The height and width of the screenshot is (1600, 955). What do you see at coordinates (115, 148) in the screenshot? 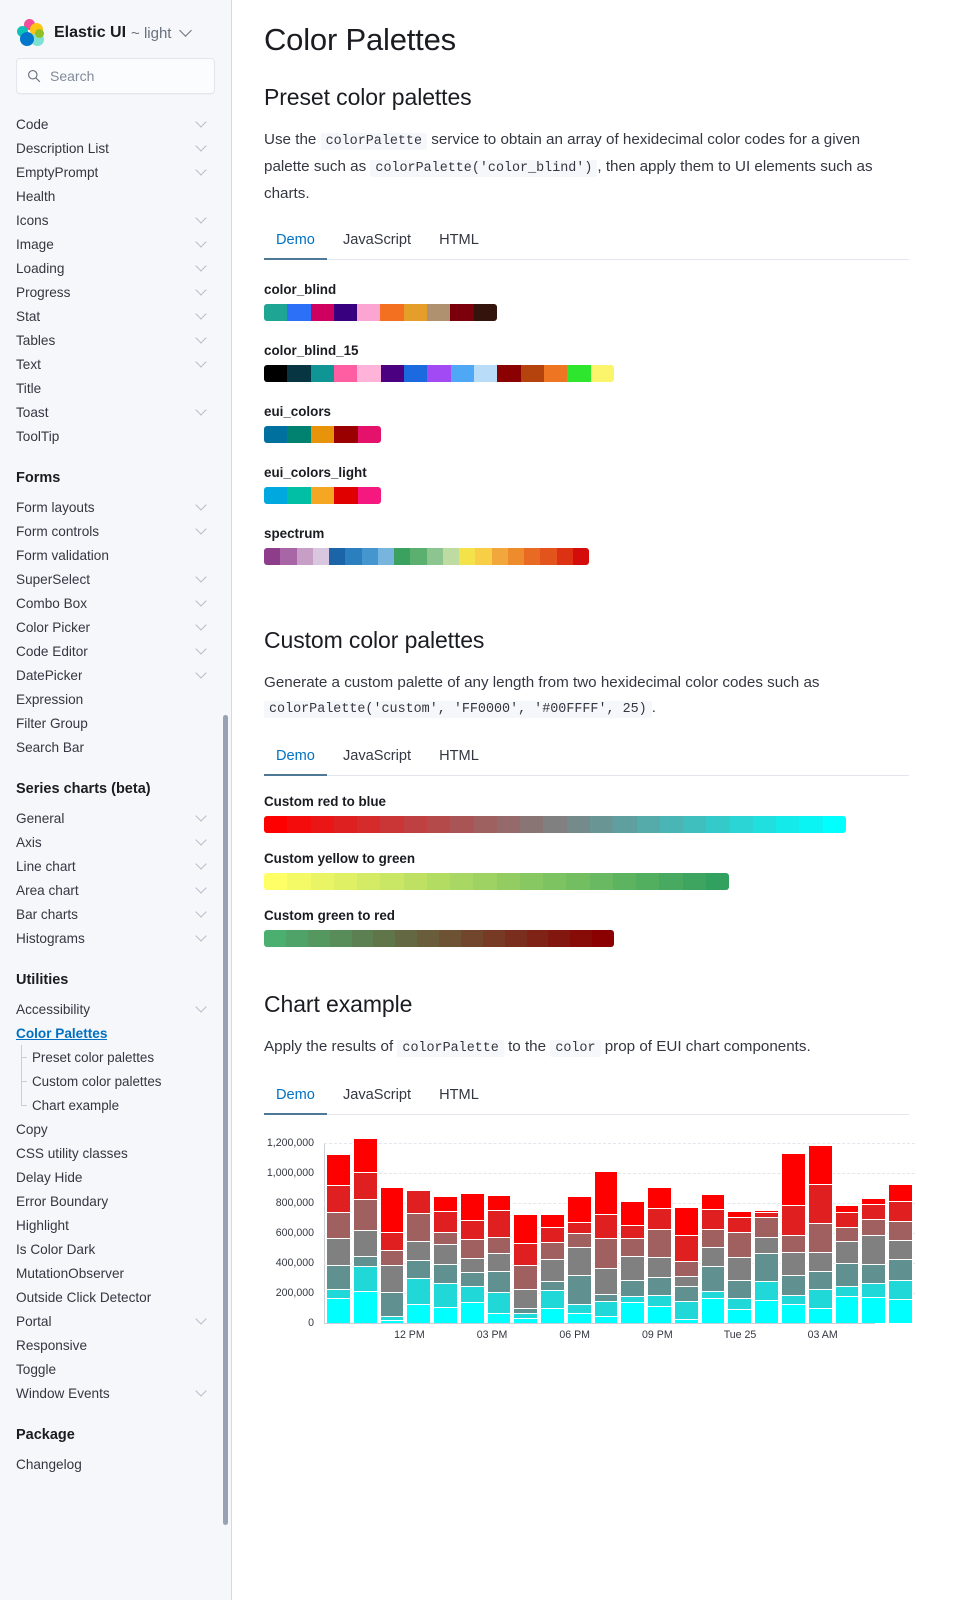
I see `sidebar-item-description-list: Description List` at bounding box center [115, 148].